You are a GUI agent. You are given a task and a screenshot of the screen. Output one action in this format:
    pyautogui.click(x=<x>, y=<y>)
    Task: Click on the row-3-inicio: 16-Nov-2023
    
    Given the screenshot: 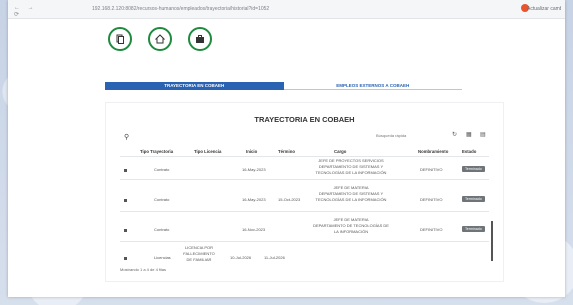 What is the action you would take?
    pyautogui.click(x=254, y=229)
    